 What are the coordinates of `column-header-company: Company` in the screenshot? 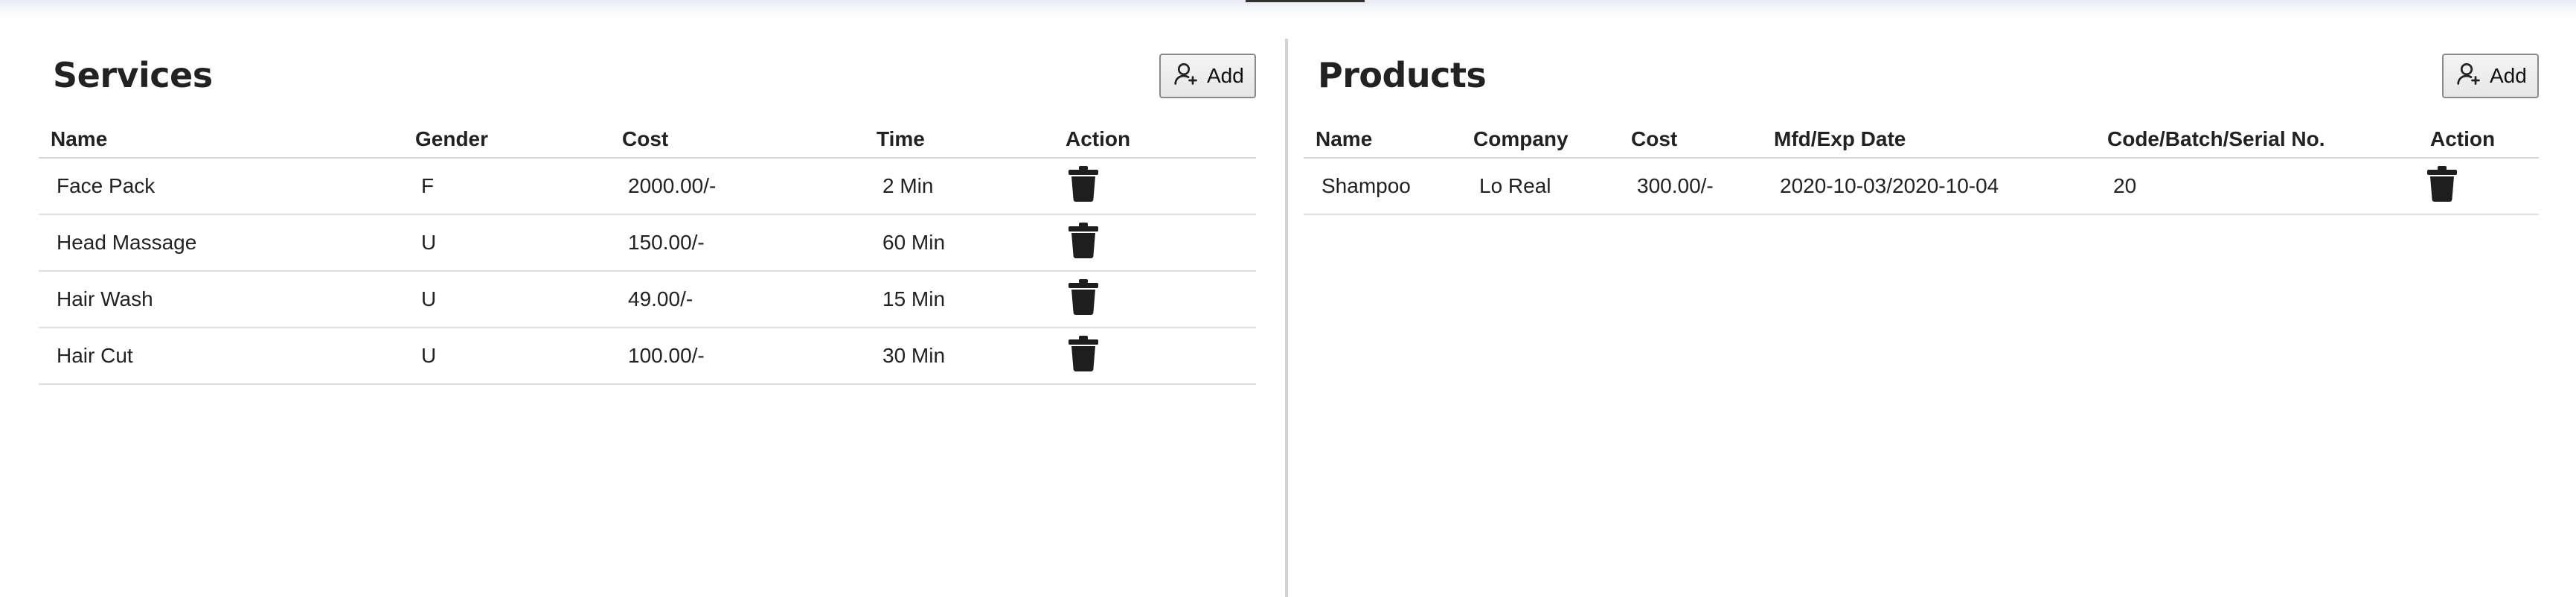 It's located at (1540, 143).